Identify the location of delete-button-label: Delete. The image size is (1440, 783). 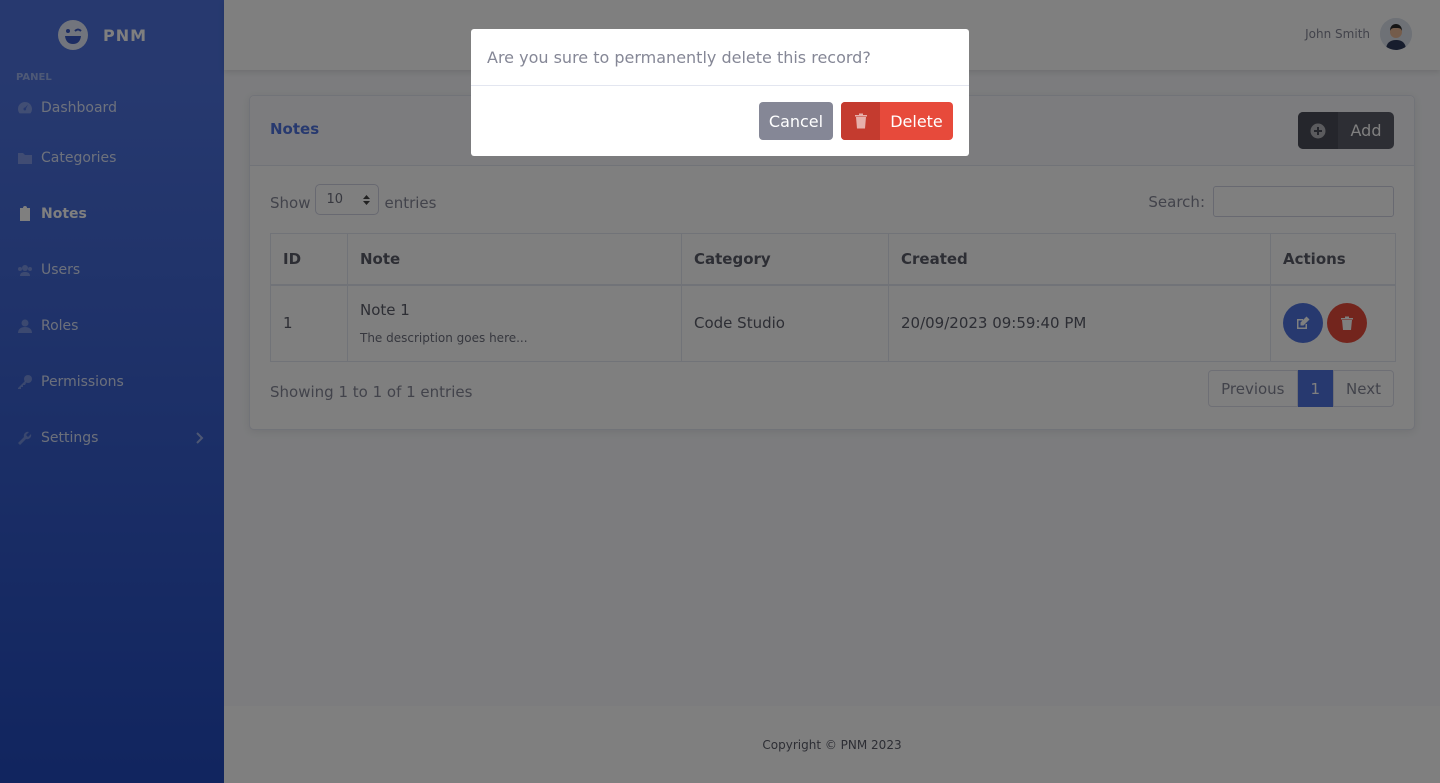
(916, 121).